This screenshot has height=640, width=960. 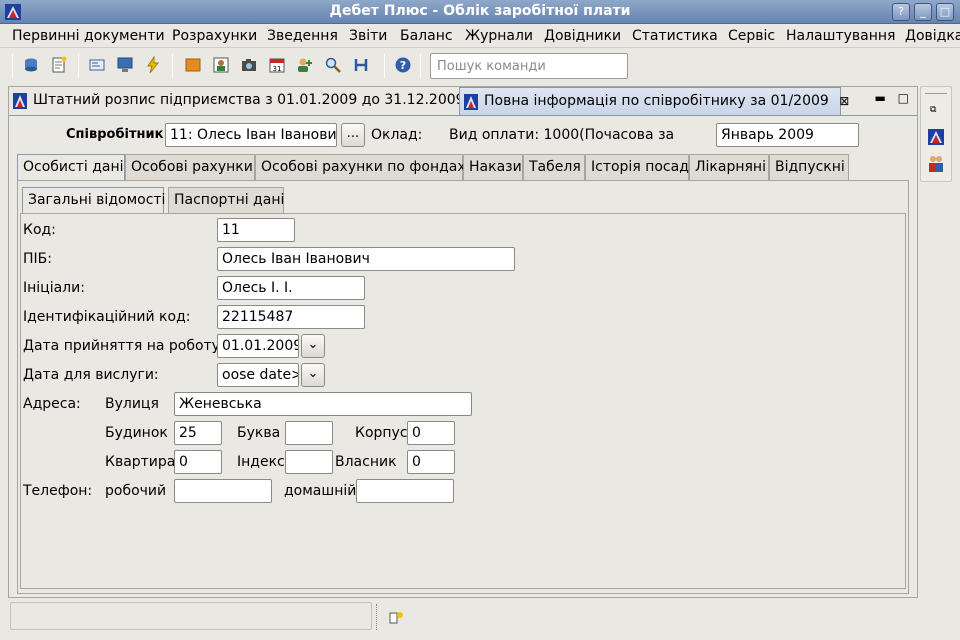 I want to click on menu-statistics: Статистика, so click(x=675, y=36).